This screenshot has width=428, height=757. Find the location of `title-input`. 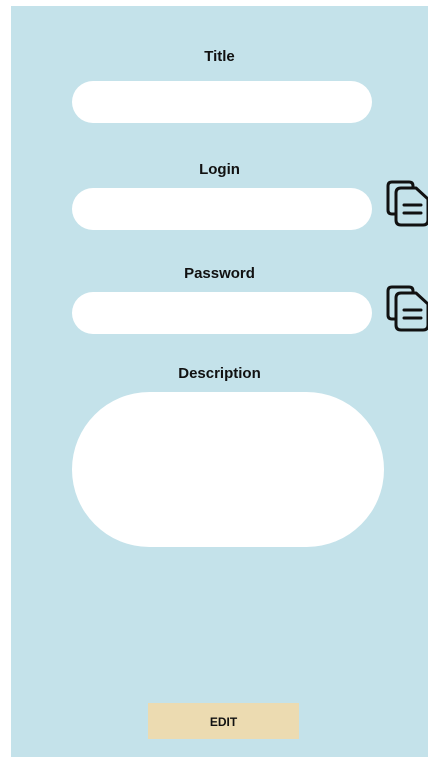

title-input is located at coordinates (222, 102).